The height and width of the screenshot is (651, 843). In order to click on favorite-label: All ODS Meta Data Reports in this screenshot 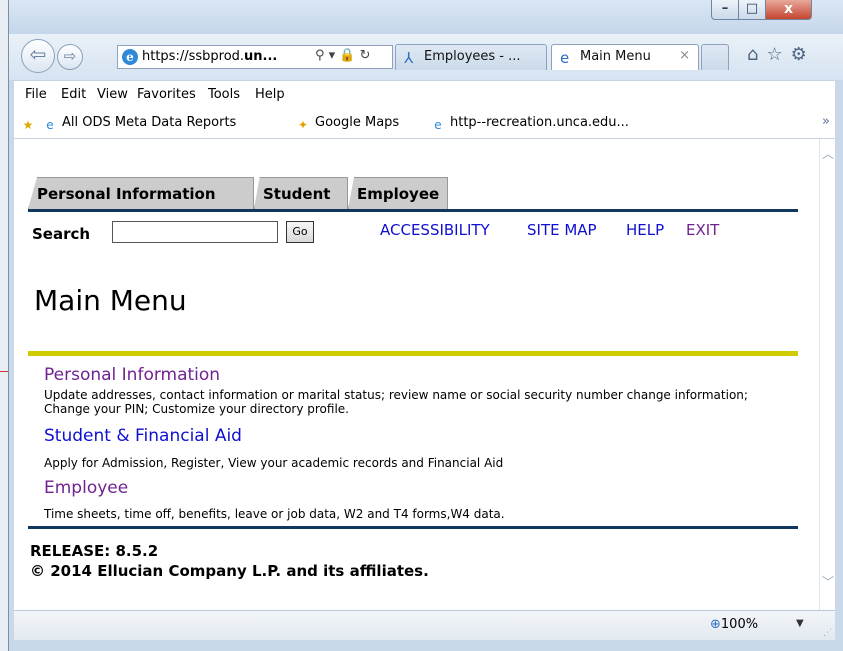, I will do `click(149, 122)`.